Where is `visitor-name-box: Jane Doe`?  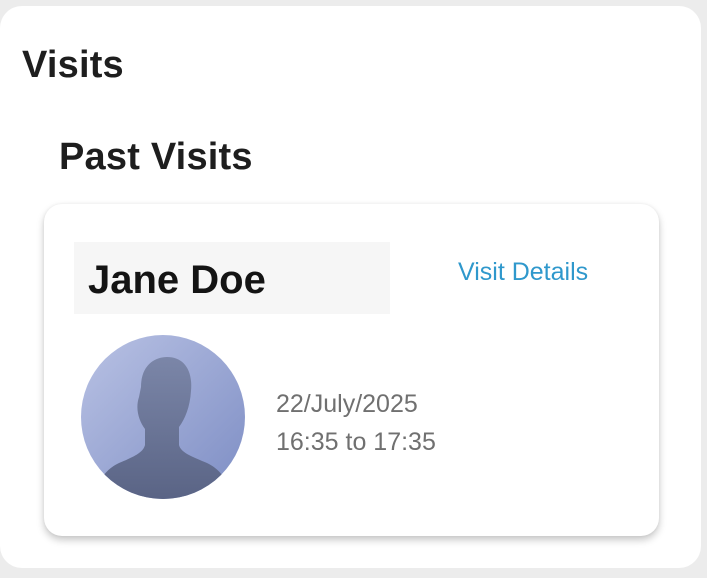
visitor-name-box: Jane Doe is located at coordinates (232, 278).